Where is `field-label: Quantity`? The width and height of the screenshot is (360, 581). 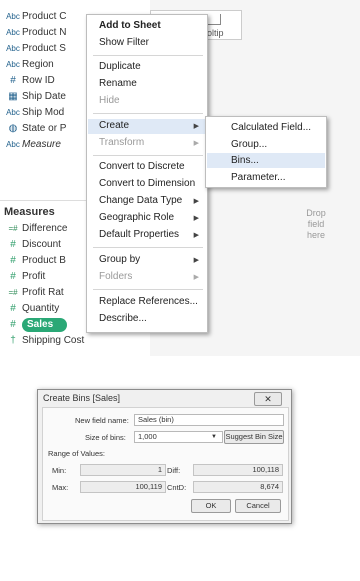
field-label: Quantity is located at coordinates (41, 308).